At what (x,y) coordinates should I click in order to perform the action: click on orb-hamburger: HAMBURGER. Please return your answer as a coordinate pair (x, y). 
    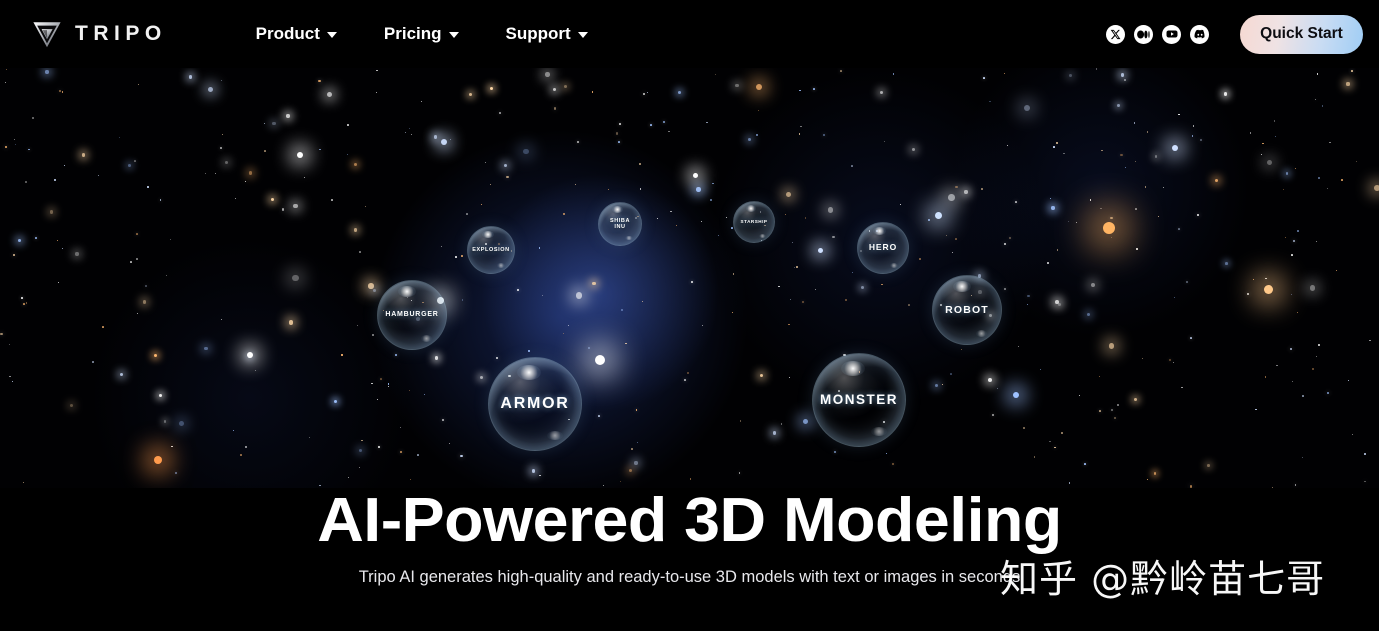
    Looking at the image, I should click on (412, 315).